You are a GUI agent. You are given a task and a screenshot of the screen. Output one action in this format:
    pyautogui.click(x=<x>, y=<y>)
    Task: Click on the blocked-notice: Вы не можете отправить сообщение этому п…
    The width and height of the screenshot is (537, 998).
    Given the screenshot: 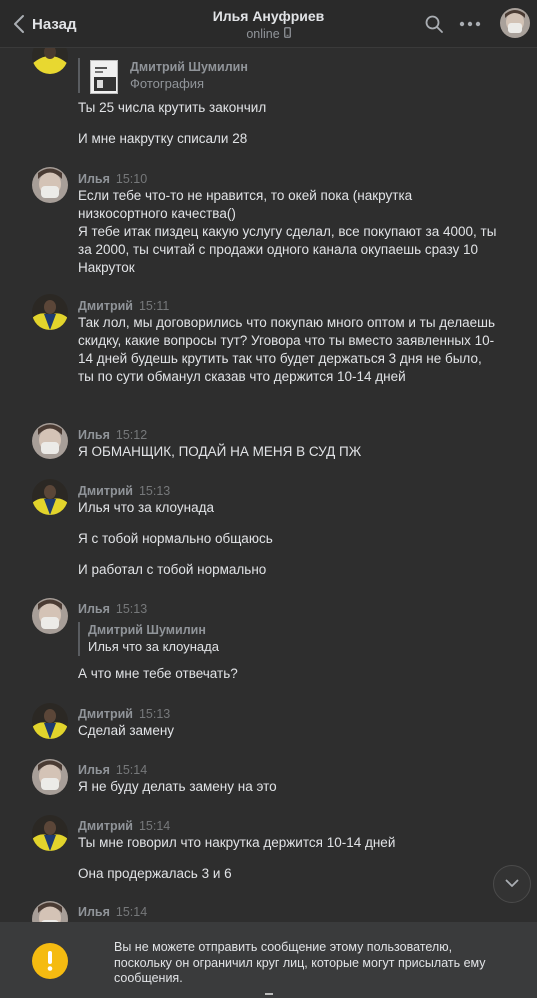 What is the action you would take?
    pyautogui.click(x=268, y=960)
    